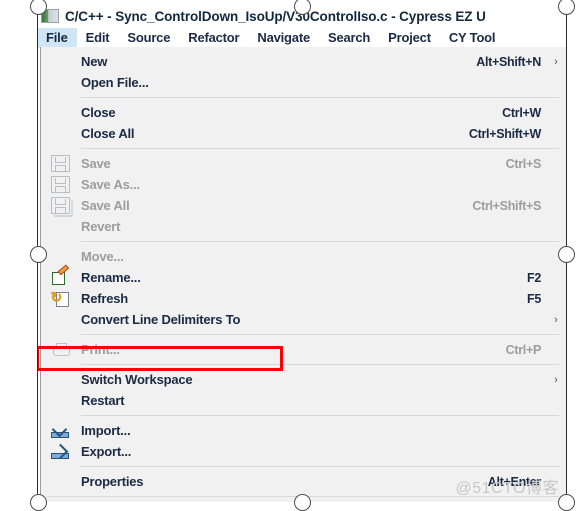  I want to click on menu-item-rename: Rename... F2 ›, so click(304, 277).